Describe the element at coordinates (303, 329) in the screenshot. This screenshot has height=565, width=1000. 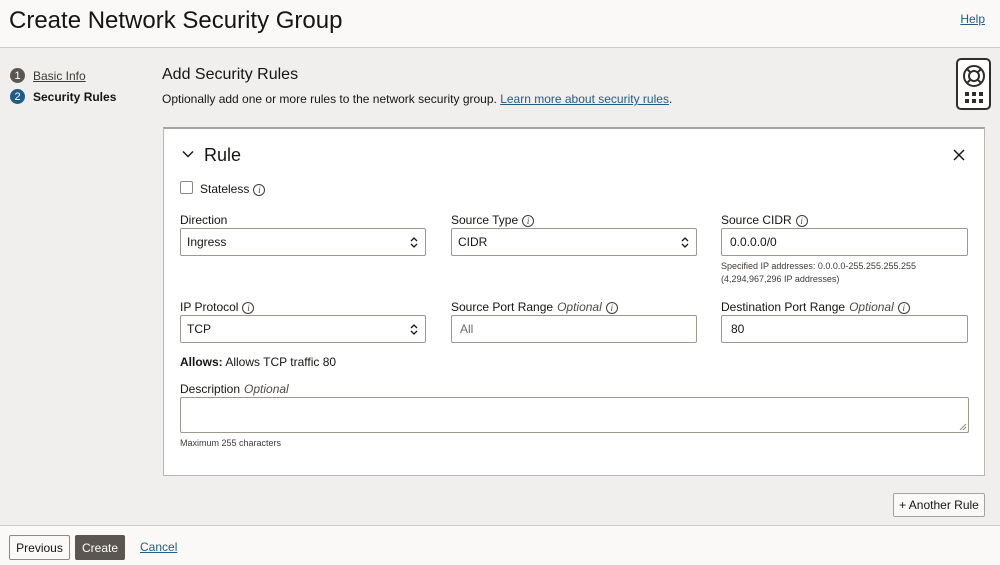
I see `ip-protocol-select: TCP` at that location.